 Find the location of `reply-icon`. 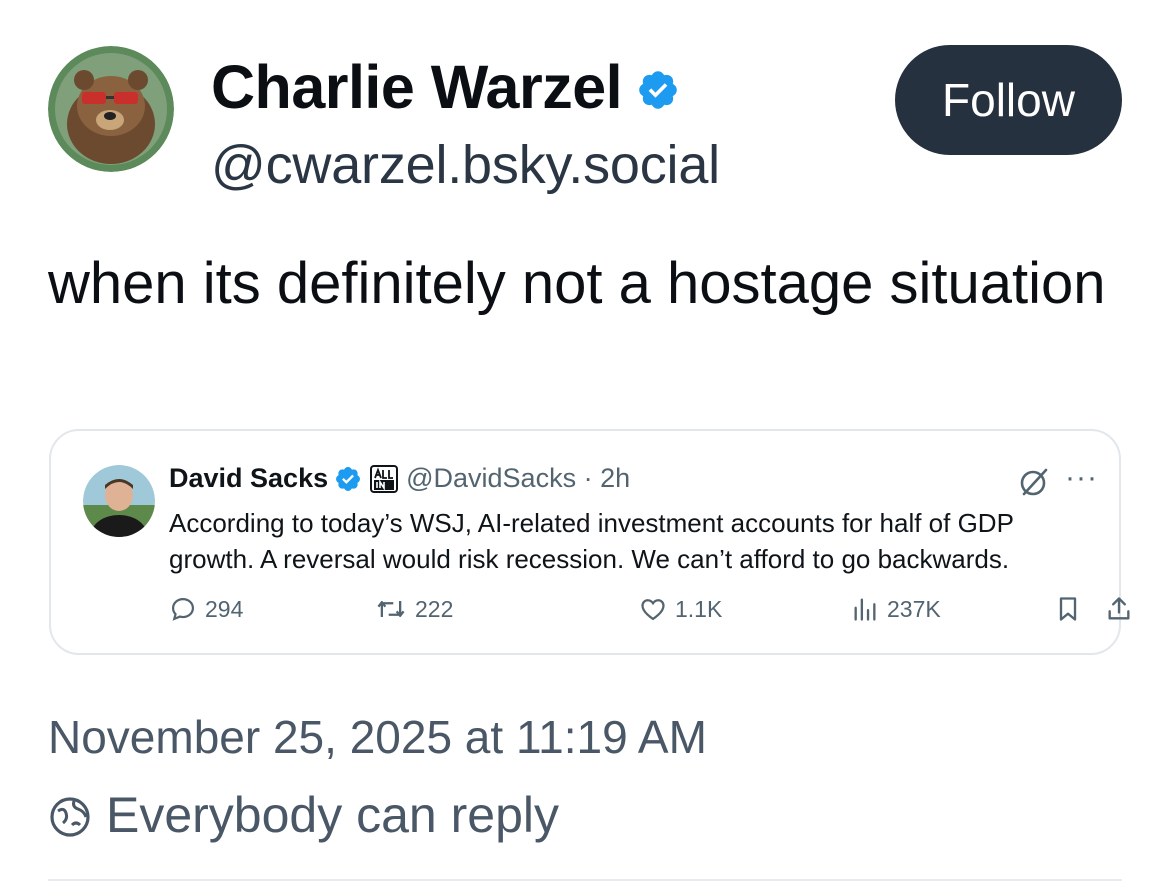

reply-icon is located at coordinates (183, 609).